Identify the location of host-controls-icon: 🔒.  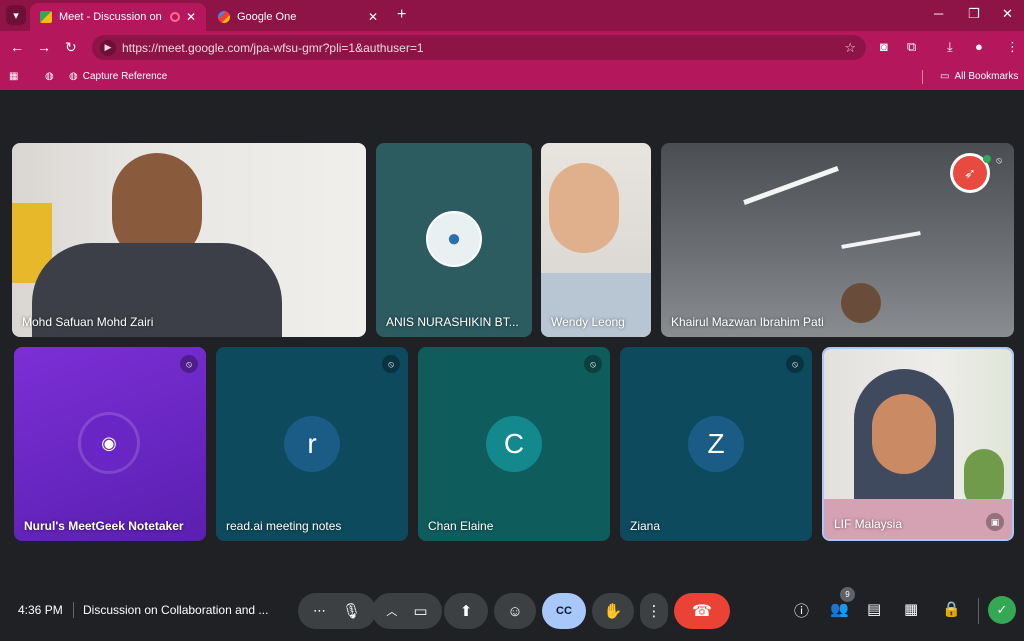
(951, 609).